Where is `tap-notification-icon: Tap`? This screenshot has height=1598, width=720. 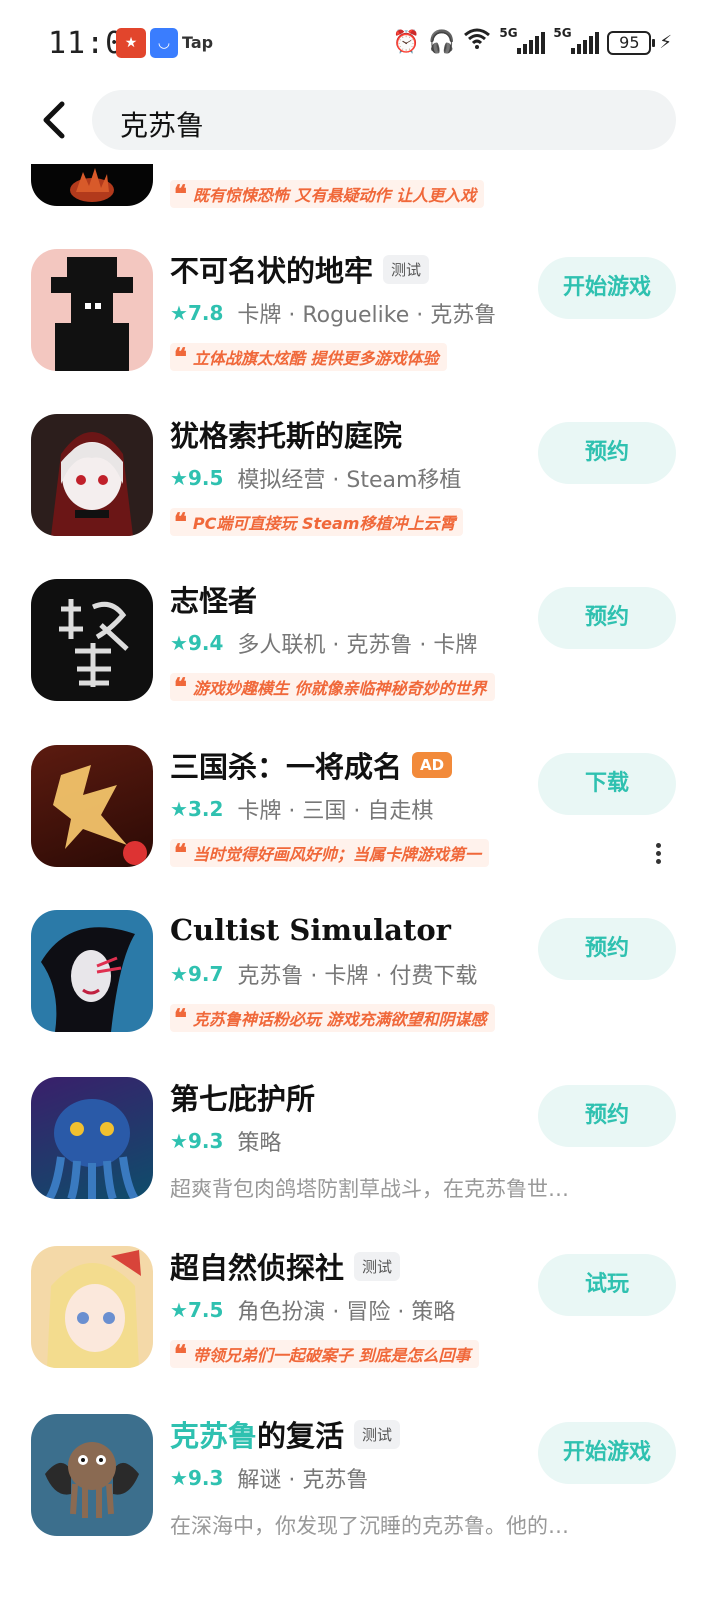 tap-notification-icon: Tap is located at coordinates (198, 42).